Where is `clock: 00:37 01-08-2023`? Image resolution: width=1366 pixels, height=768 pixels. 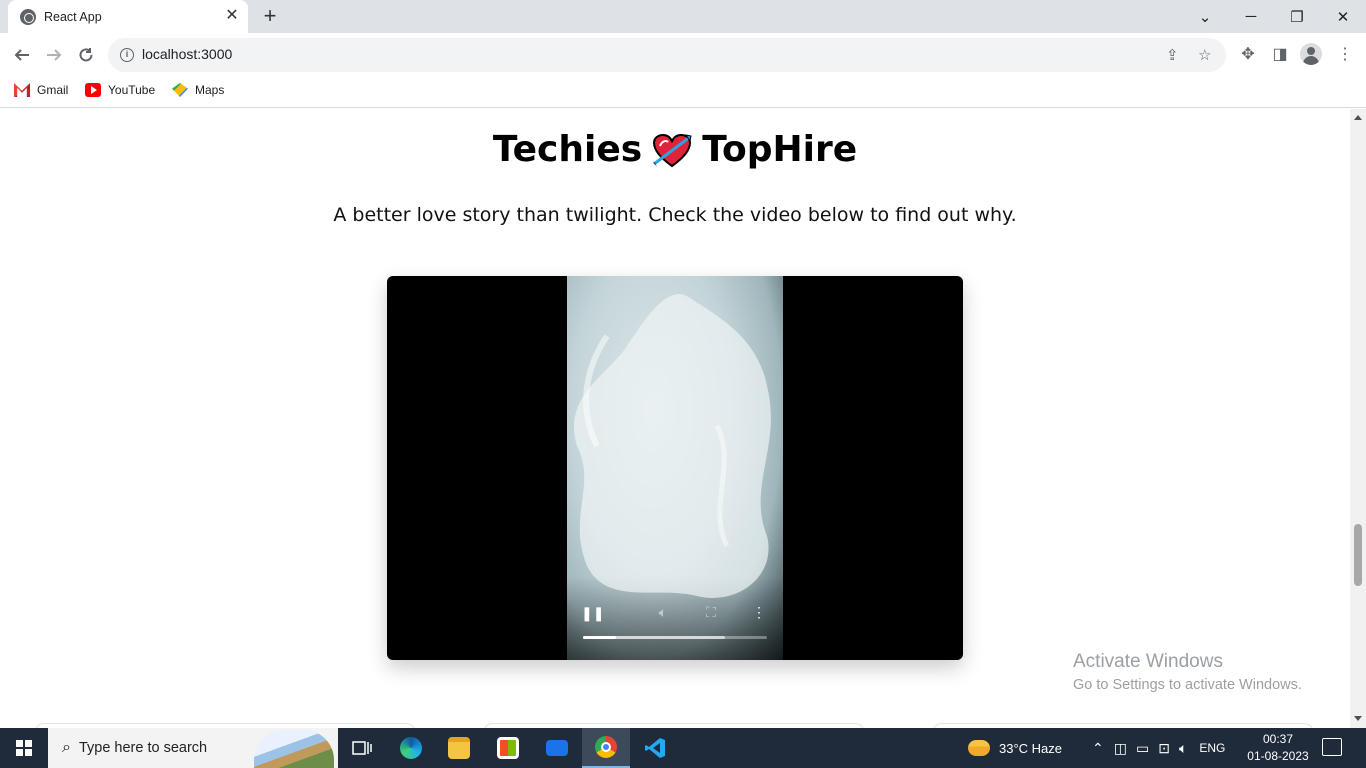
clock: 00:37 01-08-2023 is located at coordinates (1278, 748).